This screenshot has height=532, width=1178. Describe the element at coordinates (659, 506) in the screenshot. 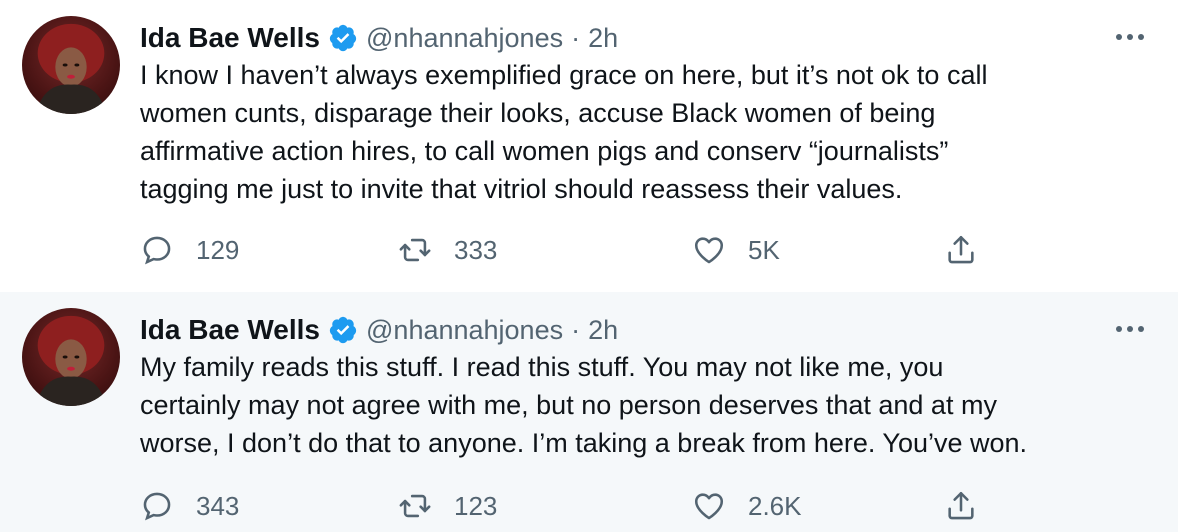

I see `tweet-actions: 343 123 2.6K` at that location.